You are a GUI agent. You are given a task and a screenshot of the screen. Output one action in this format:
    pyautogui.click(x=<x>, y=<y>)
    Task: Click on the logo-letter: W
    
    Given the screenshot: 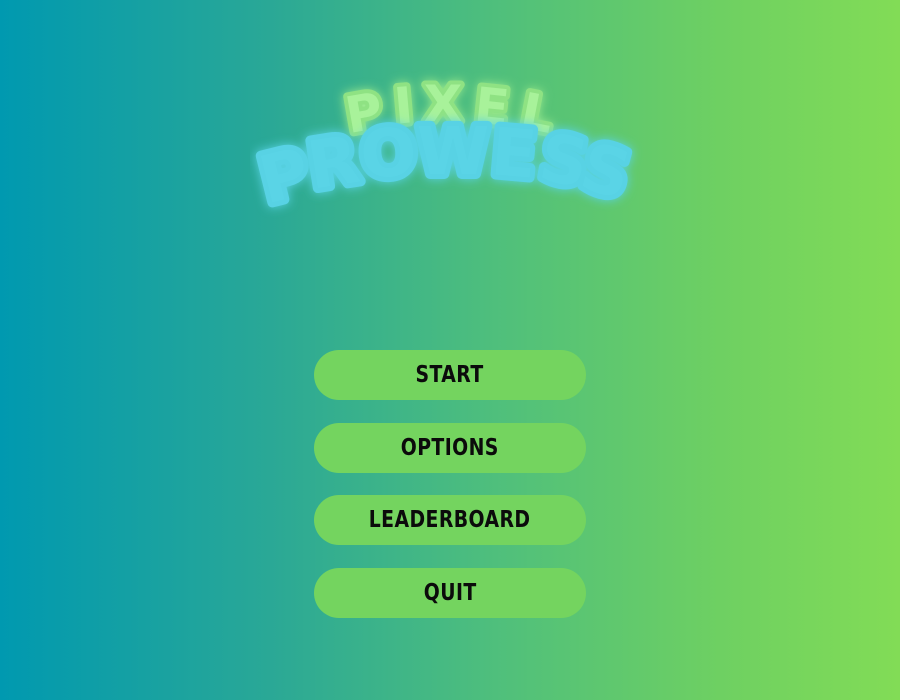 What is the action you would take?
    pyautogui.click(x=453, y=151)
    